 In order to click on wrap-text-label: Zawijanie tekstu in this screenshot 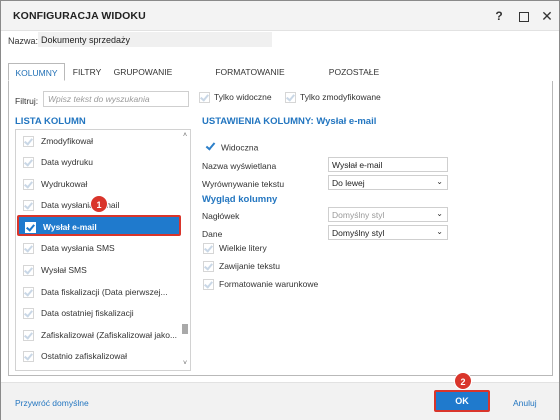, I will do `click(249, 266)`.